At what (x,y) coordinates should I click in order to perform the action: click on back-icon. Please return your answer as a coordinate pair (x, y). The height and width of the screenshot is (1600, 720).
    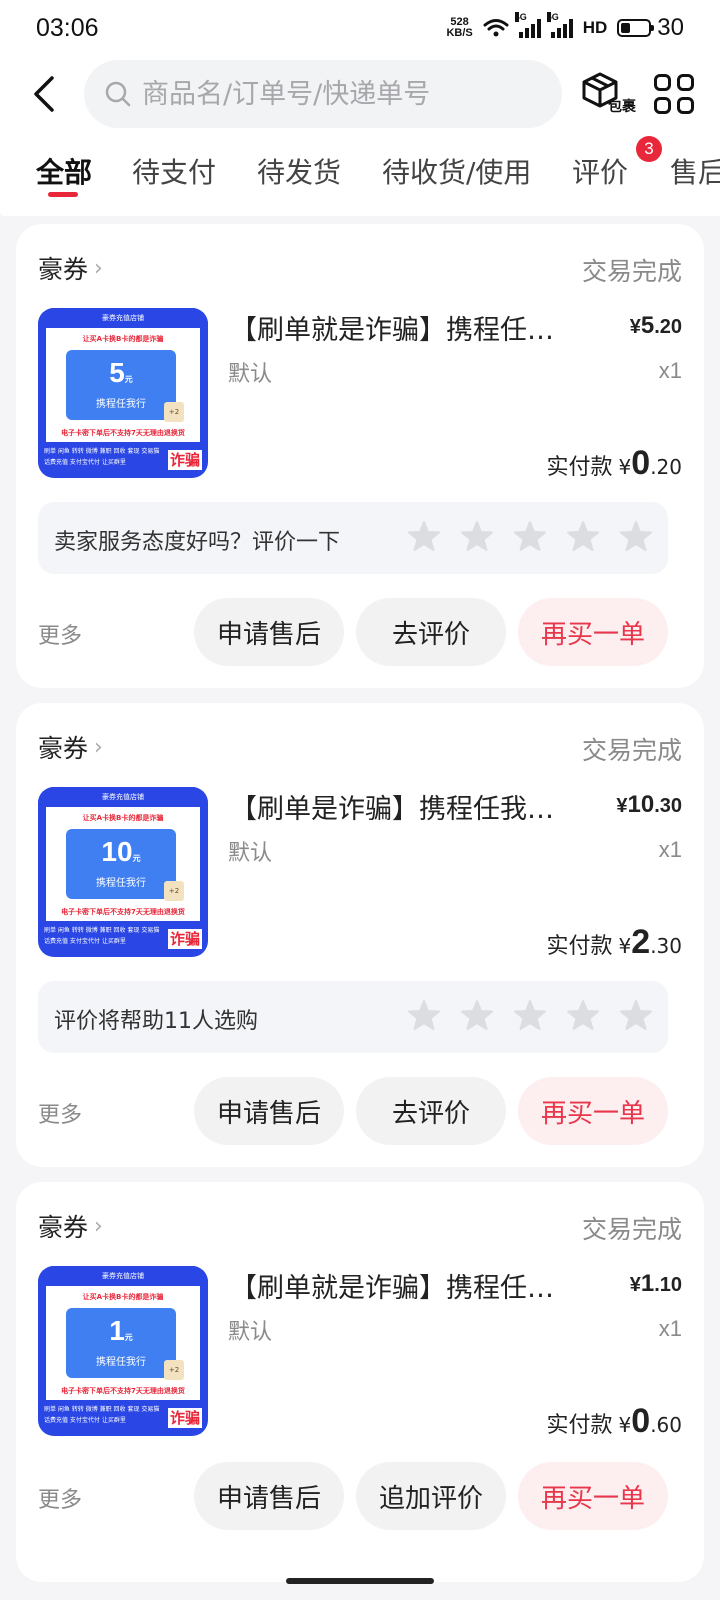
    Looking at the image, I should click on (44, 94).